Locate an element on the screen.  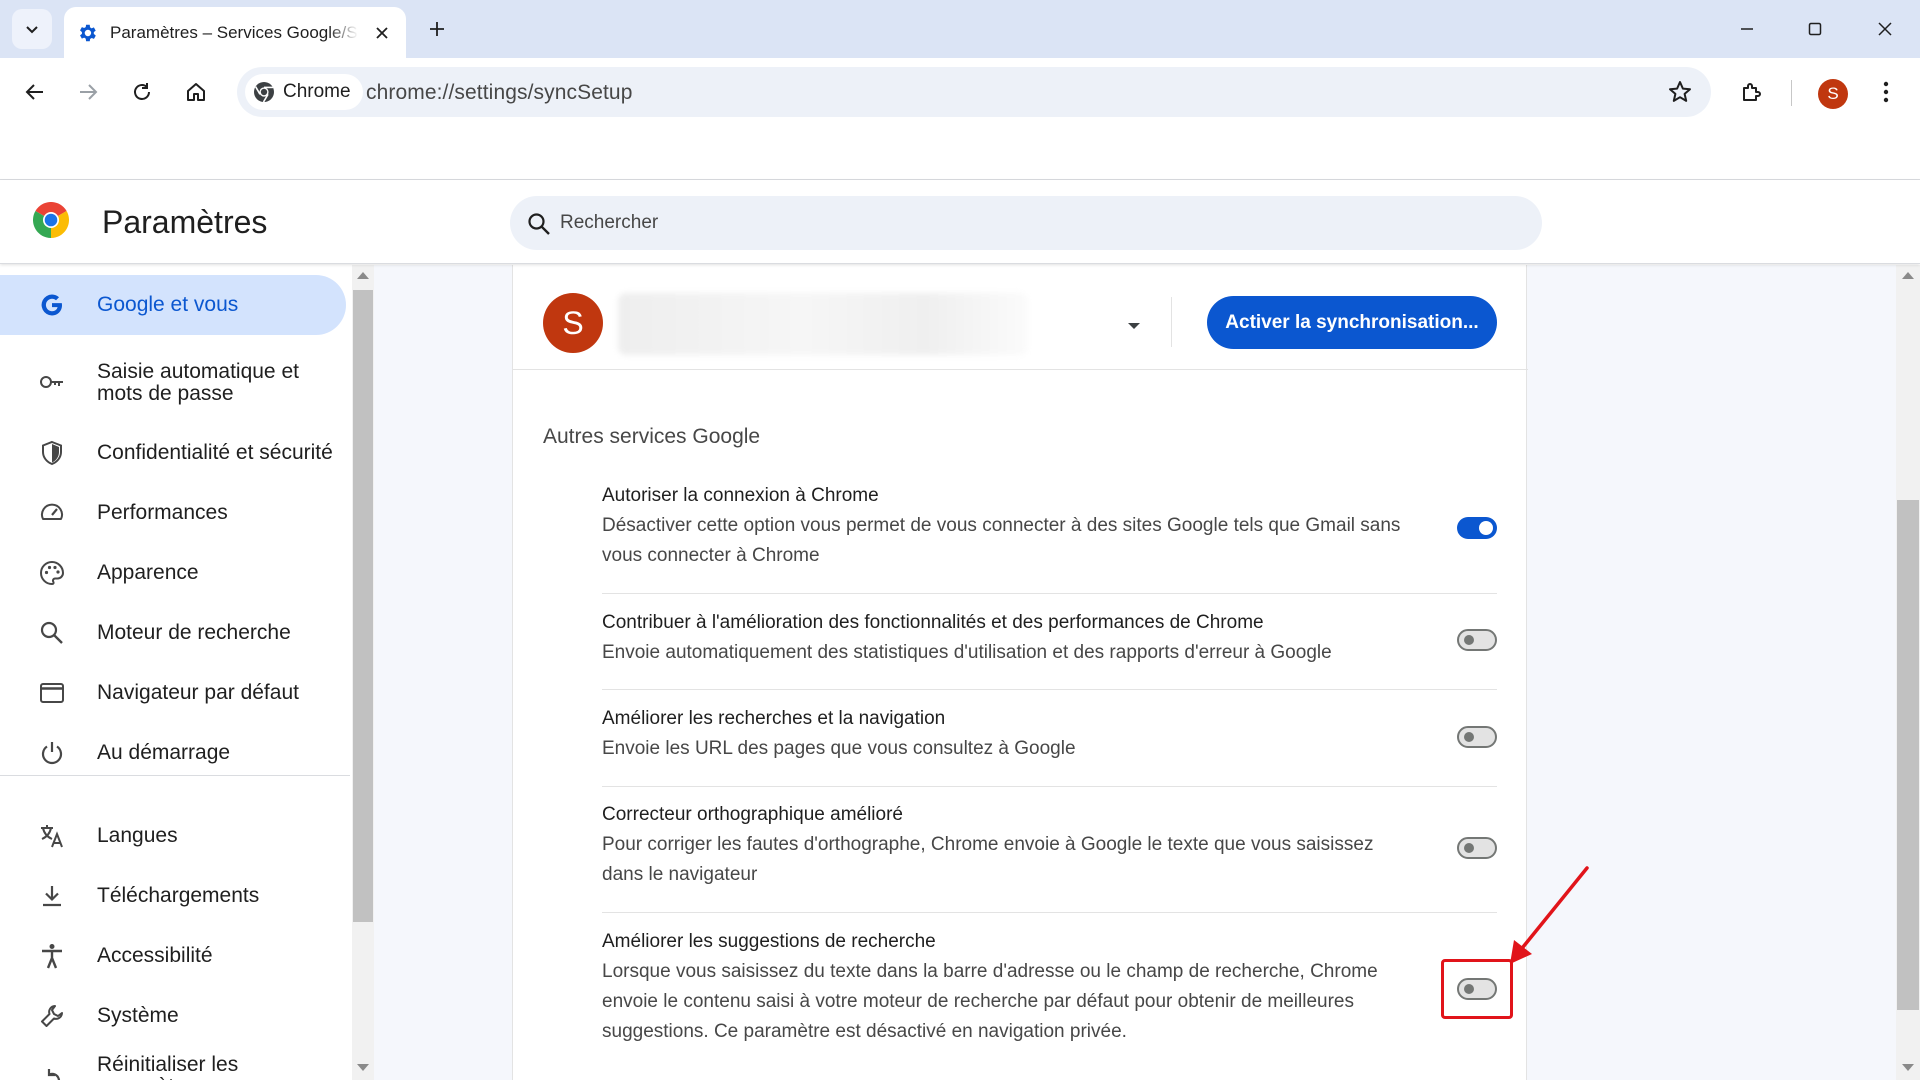
sidebar-item-downloads: Téléchargements is located at coordinates (173, 896).